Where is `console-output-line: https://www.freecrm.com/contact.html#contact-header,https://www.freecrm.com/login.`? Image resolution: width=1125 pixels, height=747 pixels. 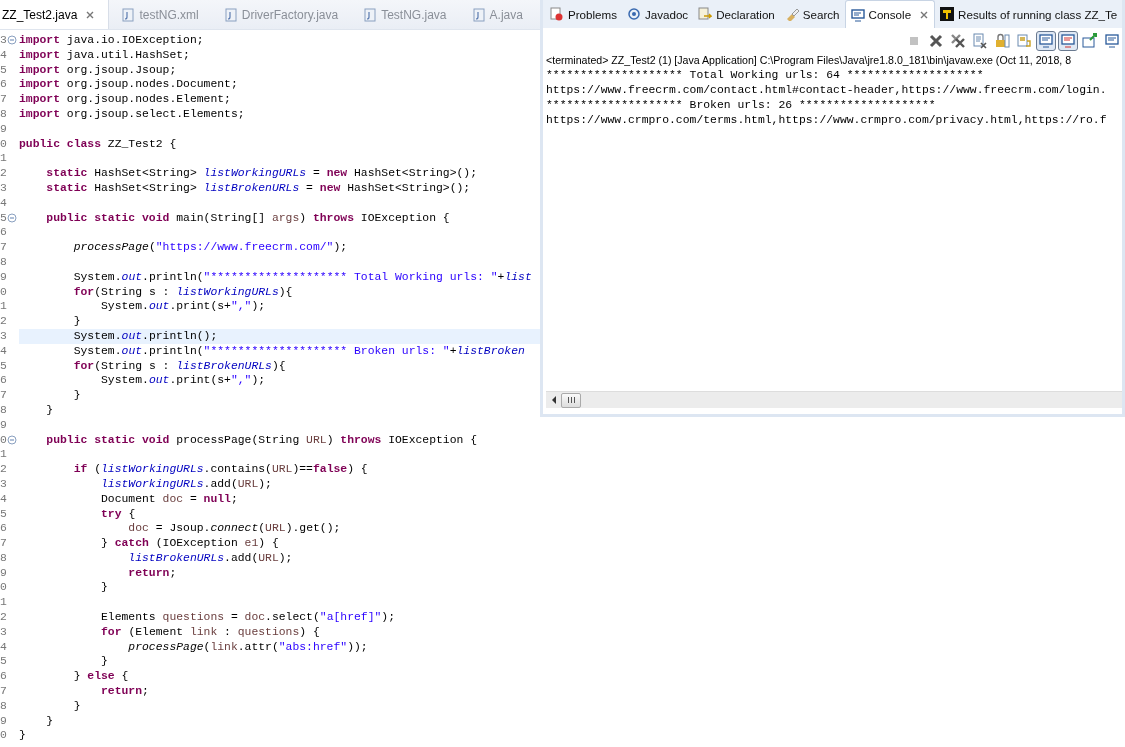 console-output-line: https://www.freecrm.com/contact.html#contact-header,https://www.freecrm.com/login. is located at coordinates (827, 90).